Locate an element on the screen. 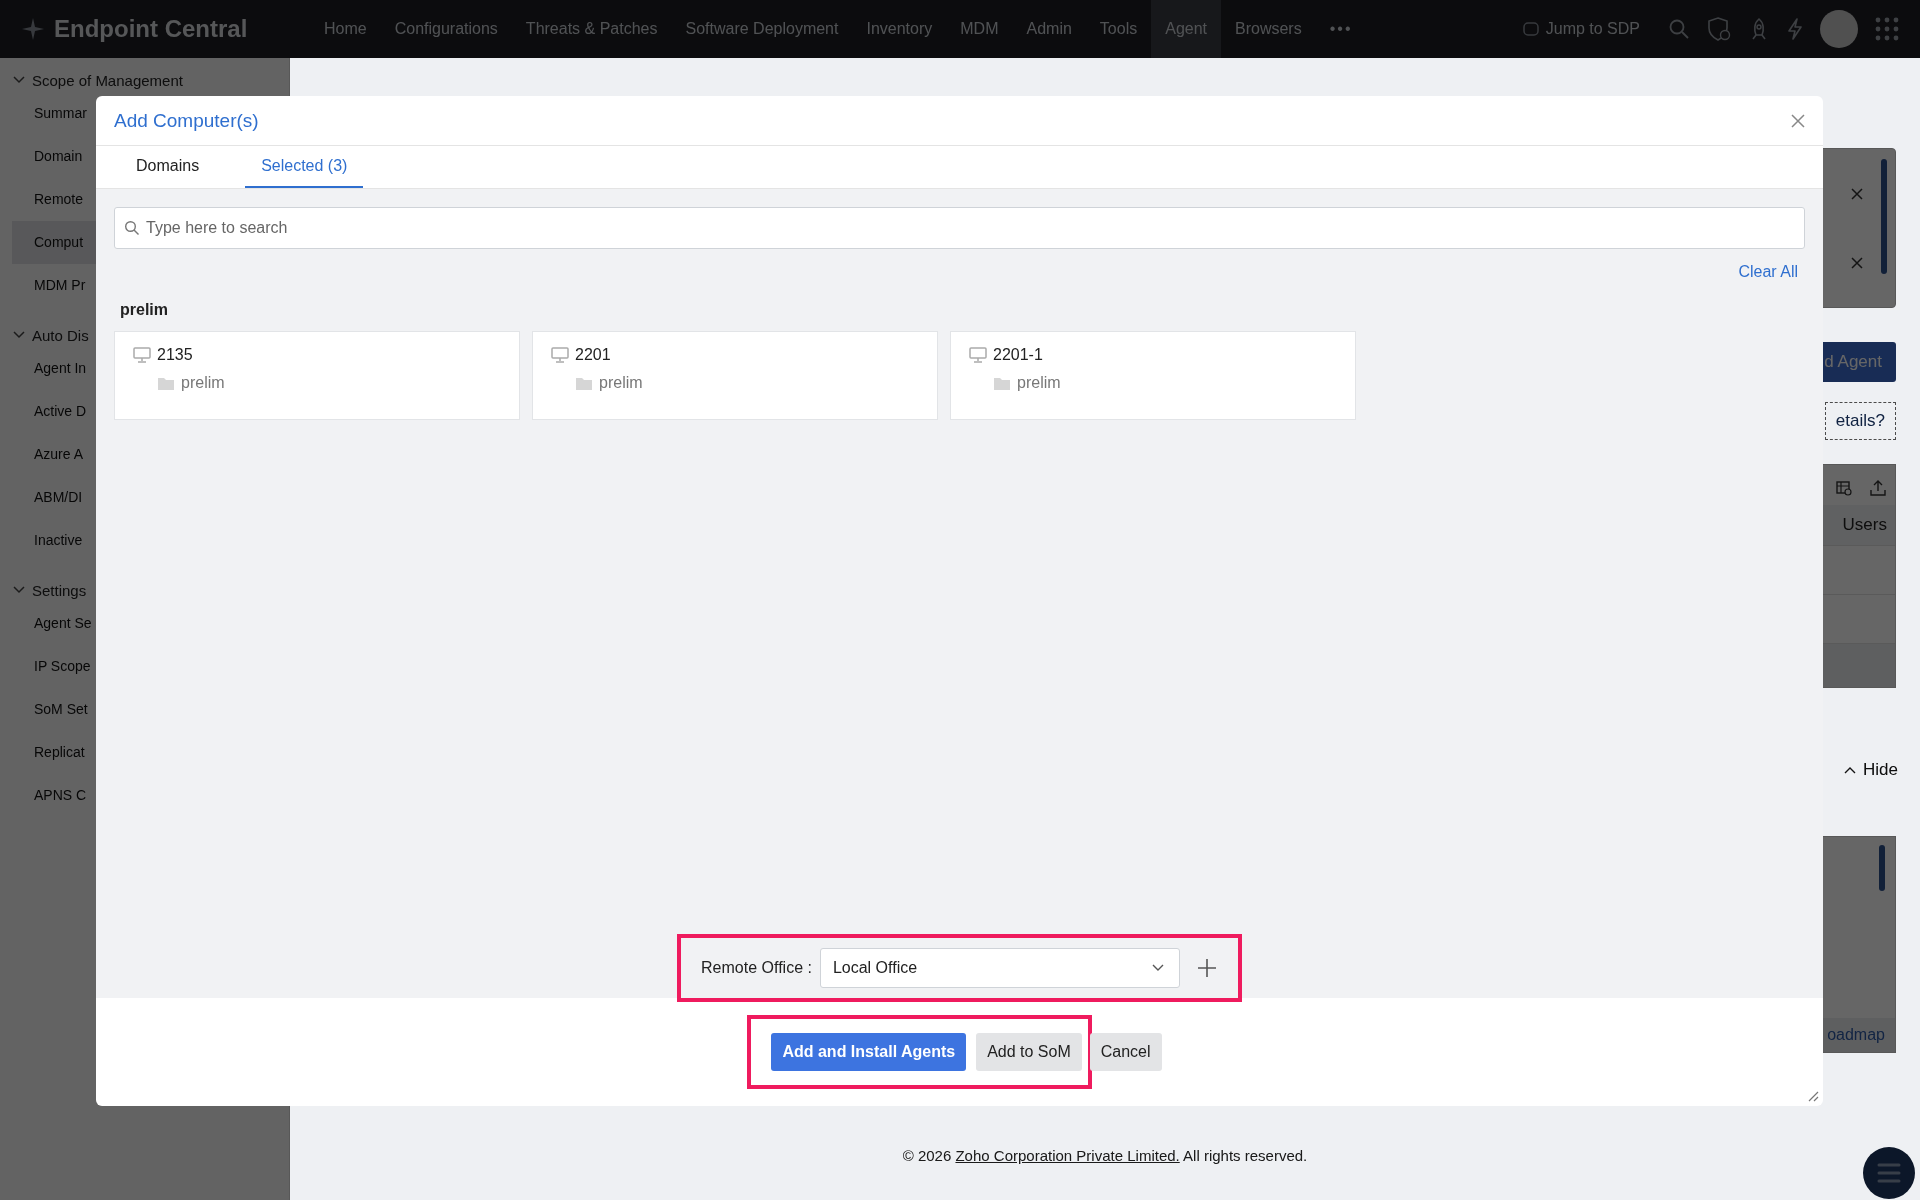  plus-icon is located at coordinates (1206, 968).